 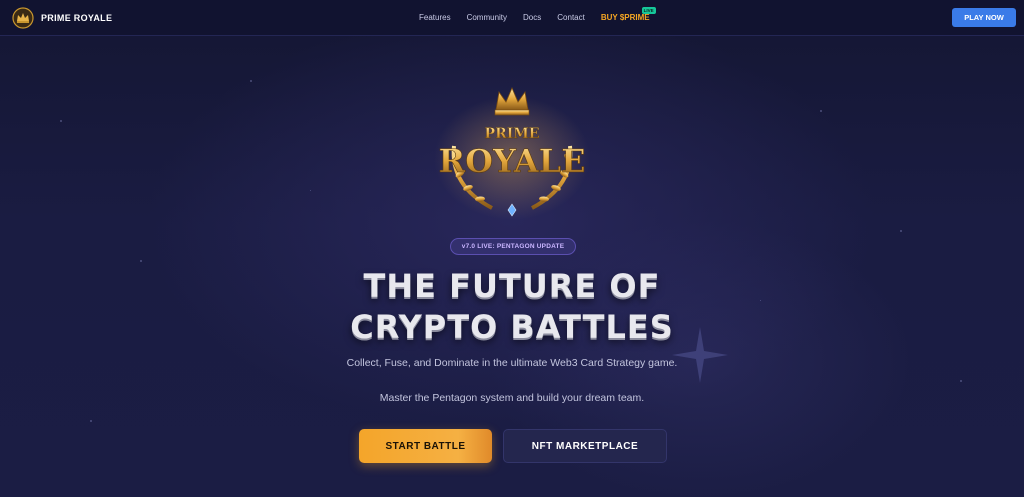 What do you see at coordinates (435, 17) in the screenshot?
I see `nav-link-features: Features` at bounding box center [435, 17].